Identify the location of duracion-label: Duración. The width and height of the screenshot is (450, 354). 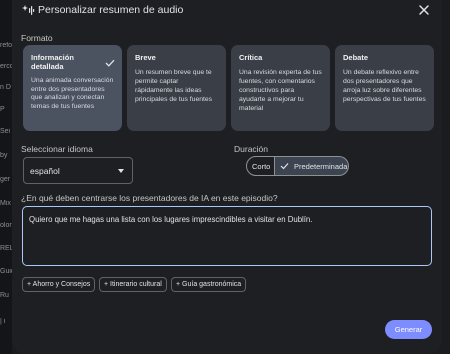
(251, 149).